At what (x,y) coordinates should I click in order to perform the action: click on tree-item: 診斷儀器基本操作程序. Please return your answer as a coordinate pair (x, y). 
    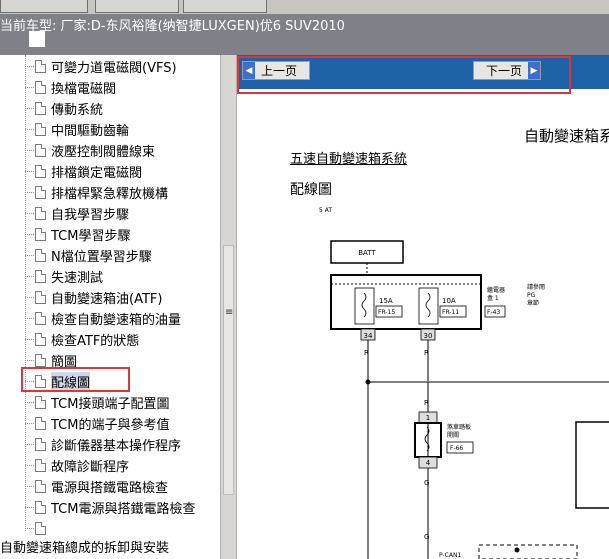
    Looking at the image, I should click on (122, 444).